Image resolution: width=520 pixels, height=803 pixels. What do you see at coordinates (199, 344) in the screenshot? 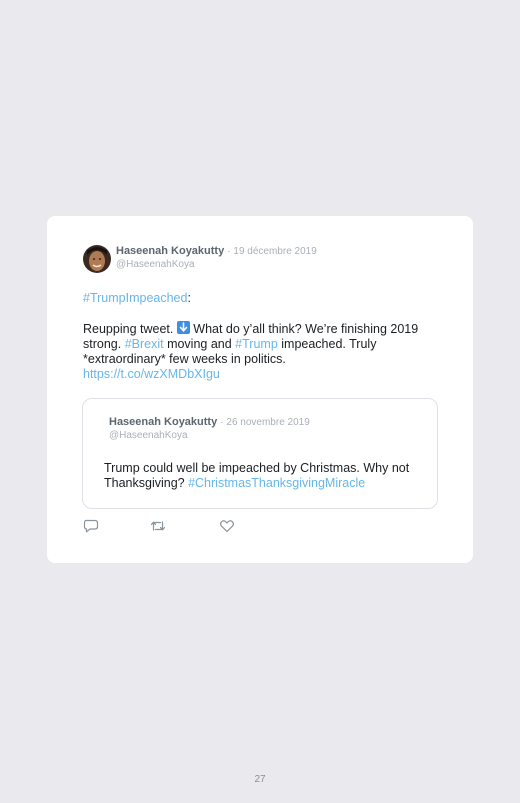
I see `tweet-body-part: moving and` at bounding box center [199, 344].